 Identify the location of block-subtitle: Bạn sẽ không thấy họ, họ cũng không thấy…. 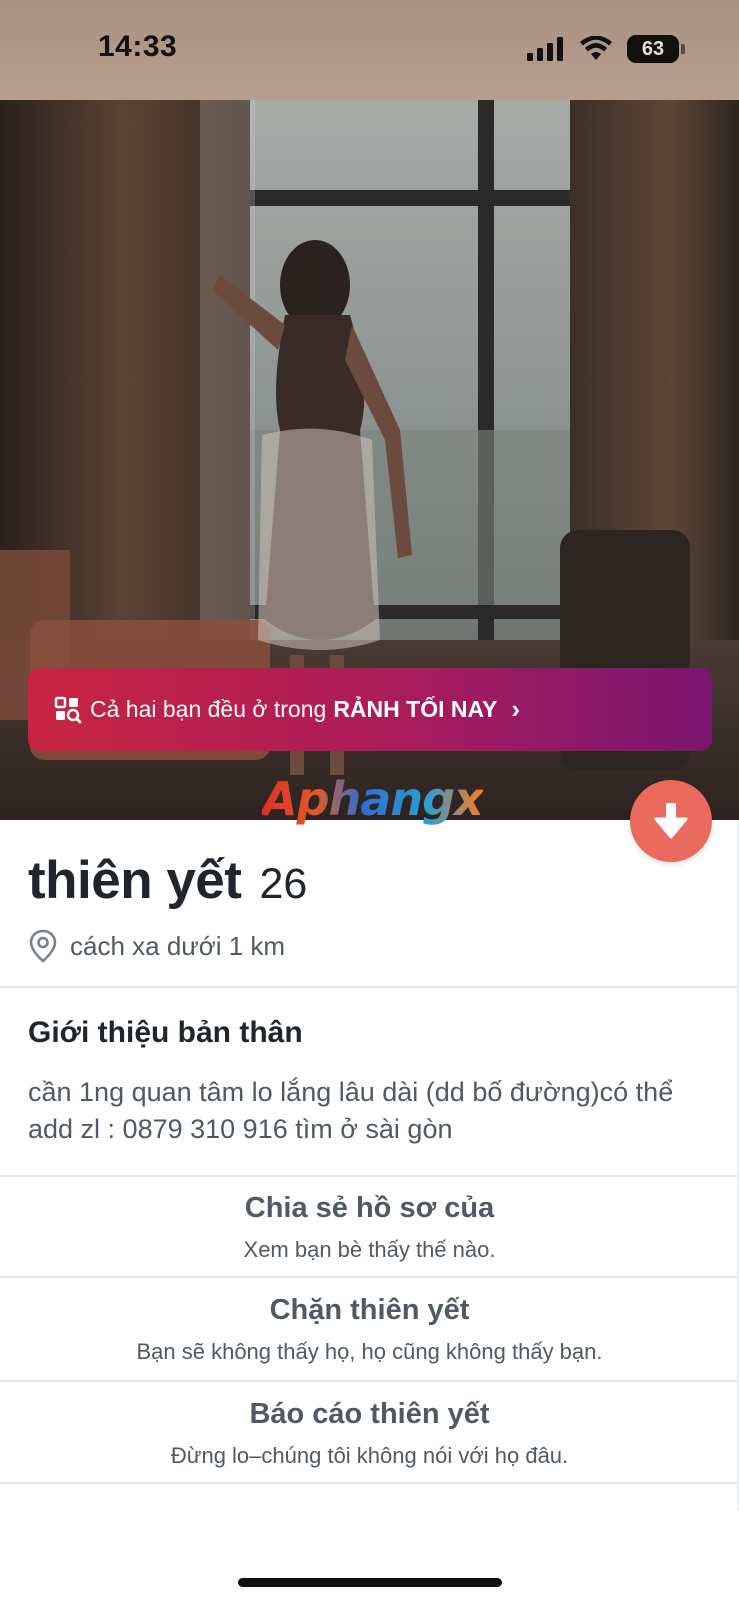
(369, 1351).